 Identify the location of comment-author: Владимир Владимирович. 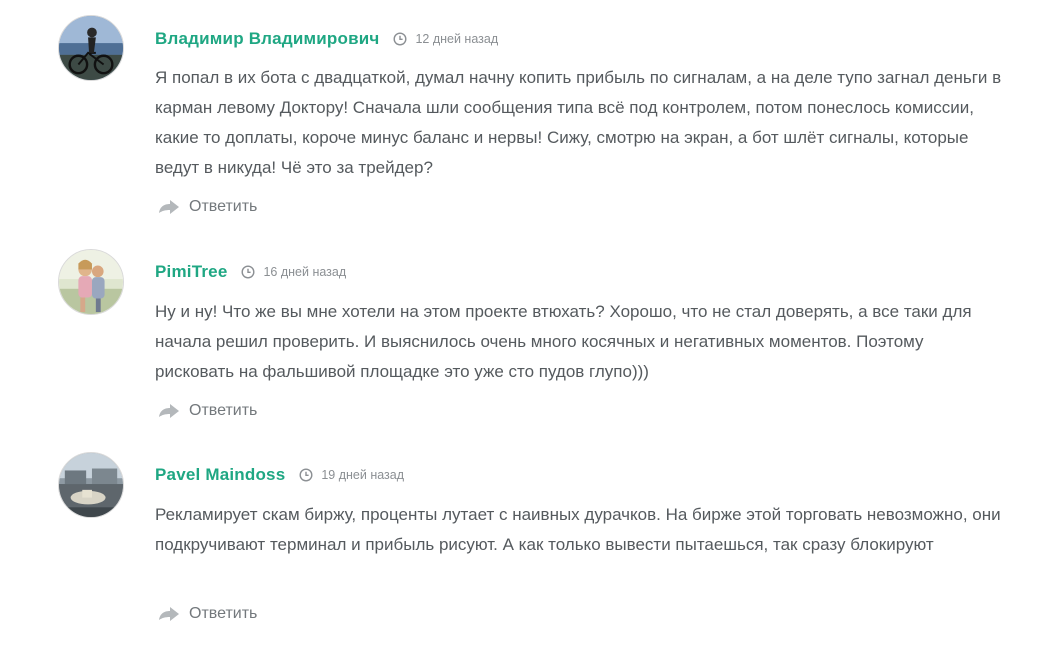
(267, 39).